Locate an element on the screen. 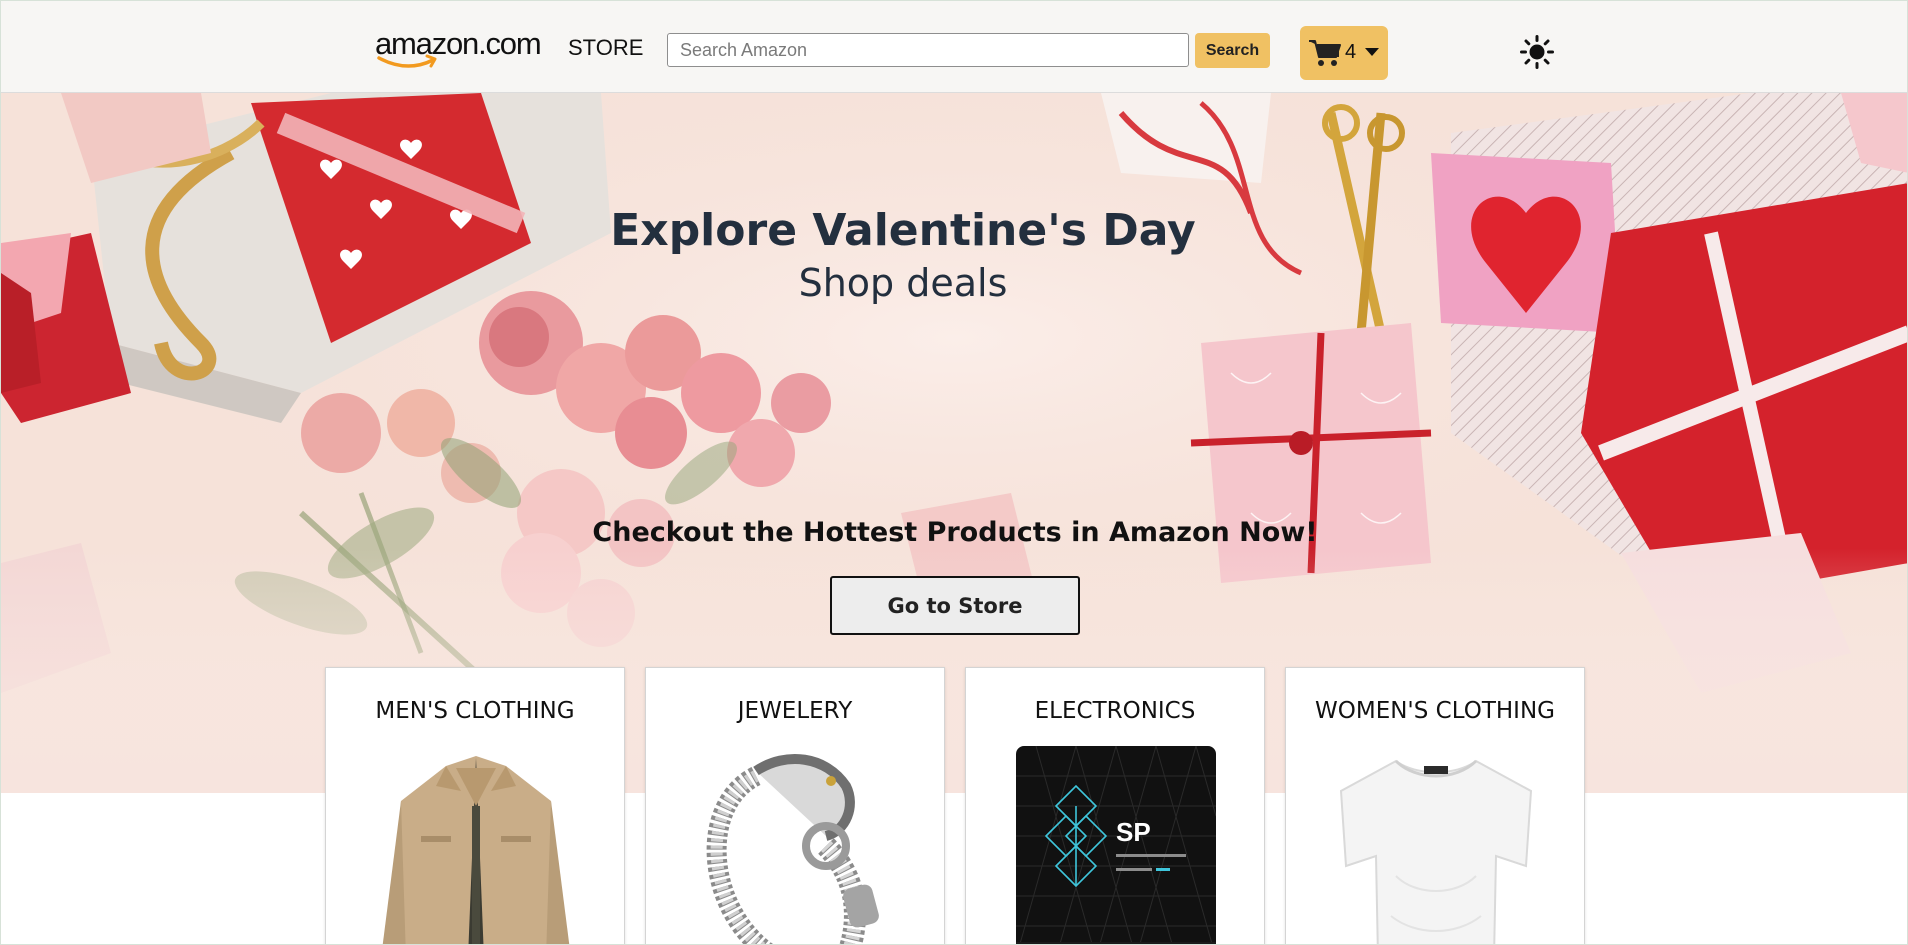 Image resolution: width=1908 pixels, height=945 pixels. search-button: Search is located at coordinates (1232, 50).